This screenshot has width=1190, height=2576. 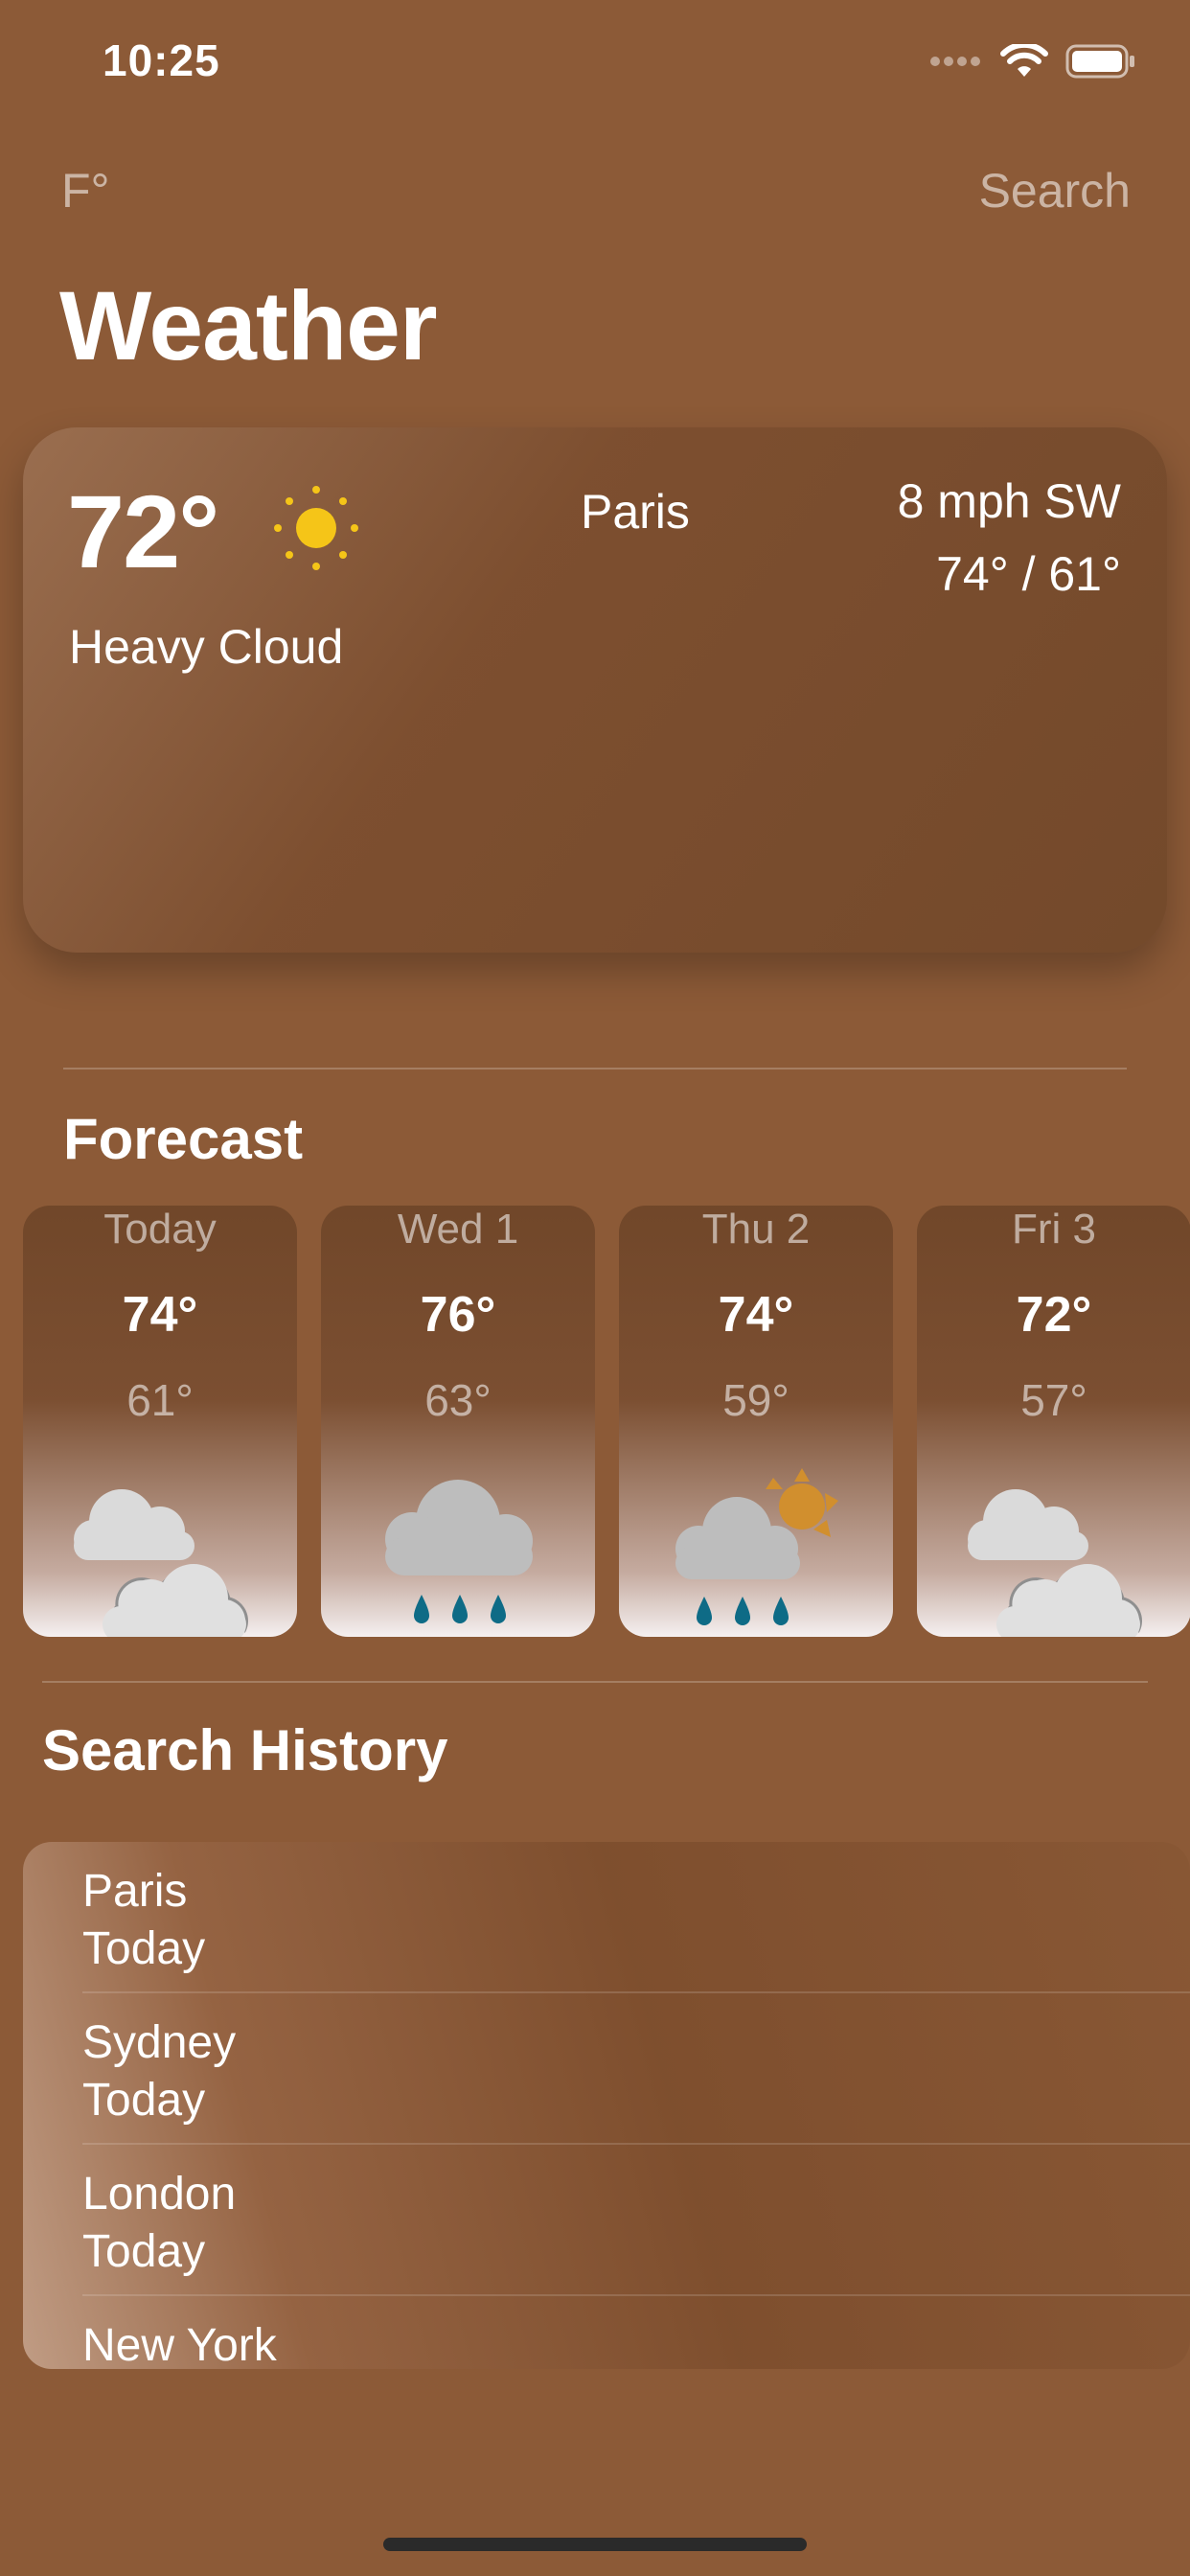 What do you see at coordinates (1053, 1400) in the screenshot?
I see `forecast-low: 57°` at bounding box center [1053, 1400].